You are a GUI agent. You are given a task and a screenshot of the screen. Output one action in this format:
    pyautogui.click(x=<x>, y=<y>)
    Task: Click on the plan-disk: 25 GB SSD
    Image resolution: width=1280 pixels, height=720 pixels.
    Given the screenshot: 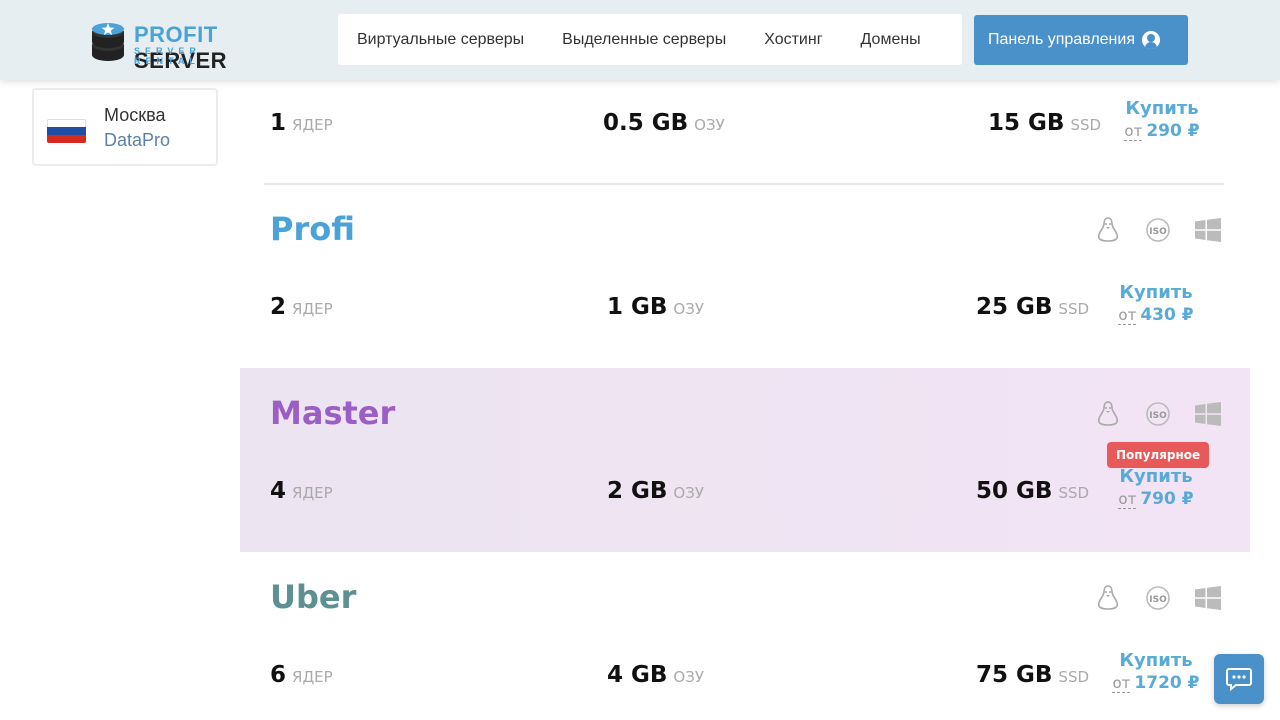 What is the action you would take?
    pyautogui.click(x=1033, y=307)
    